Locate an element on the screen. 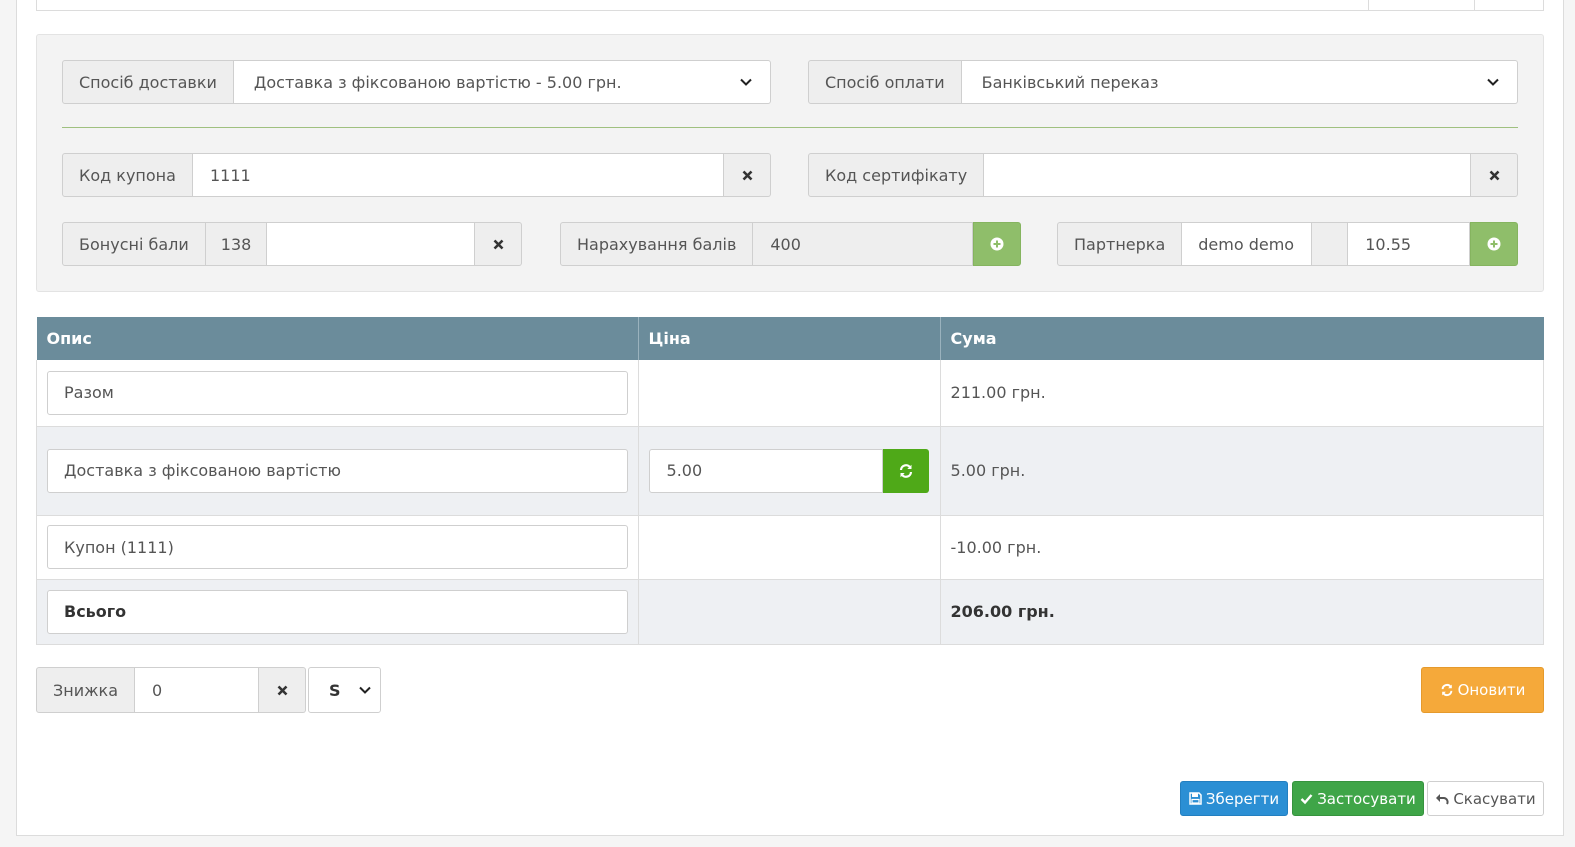 The image size is (1575, 847). discount-type-select: S is located at coordinates (344, 690).